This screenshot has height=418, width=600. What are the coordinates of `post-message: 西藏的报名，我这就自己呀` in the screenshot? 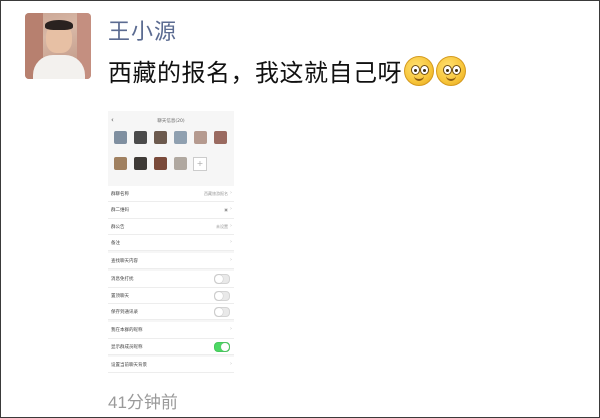 It's located at (287, 70).